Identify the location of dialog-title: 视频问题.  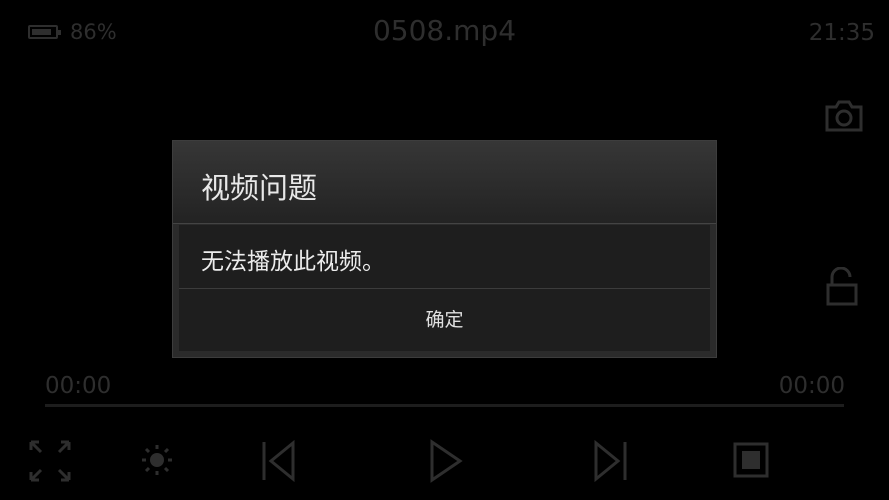
(259, 188).